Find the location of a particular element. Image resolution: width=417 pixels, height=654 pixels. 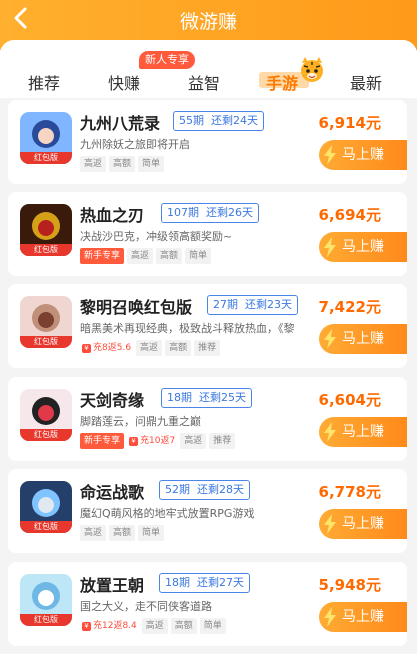

days-remaining: 还剩24天 is located at coordinates (234, 120).